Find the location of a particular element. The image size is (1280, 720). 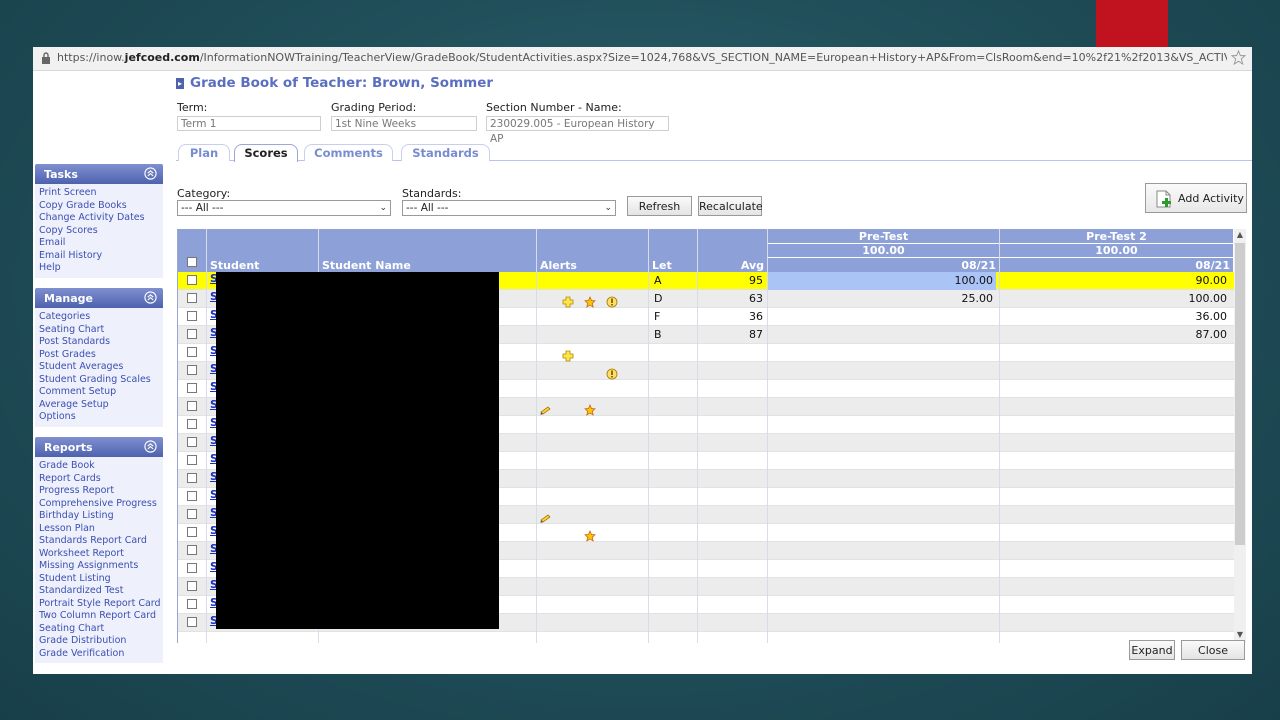

tab-plan: Plan is located at coordinates (204, 152).